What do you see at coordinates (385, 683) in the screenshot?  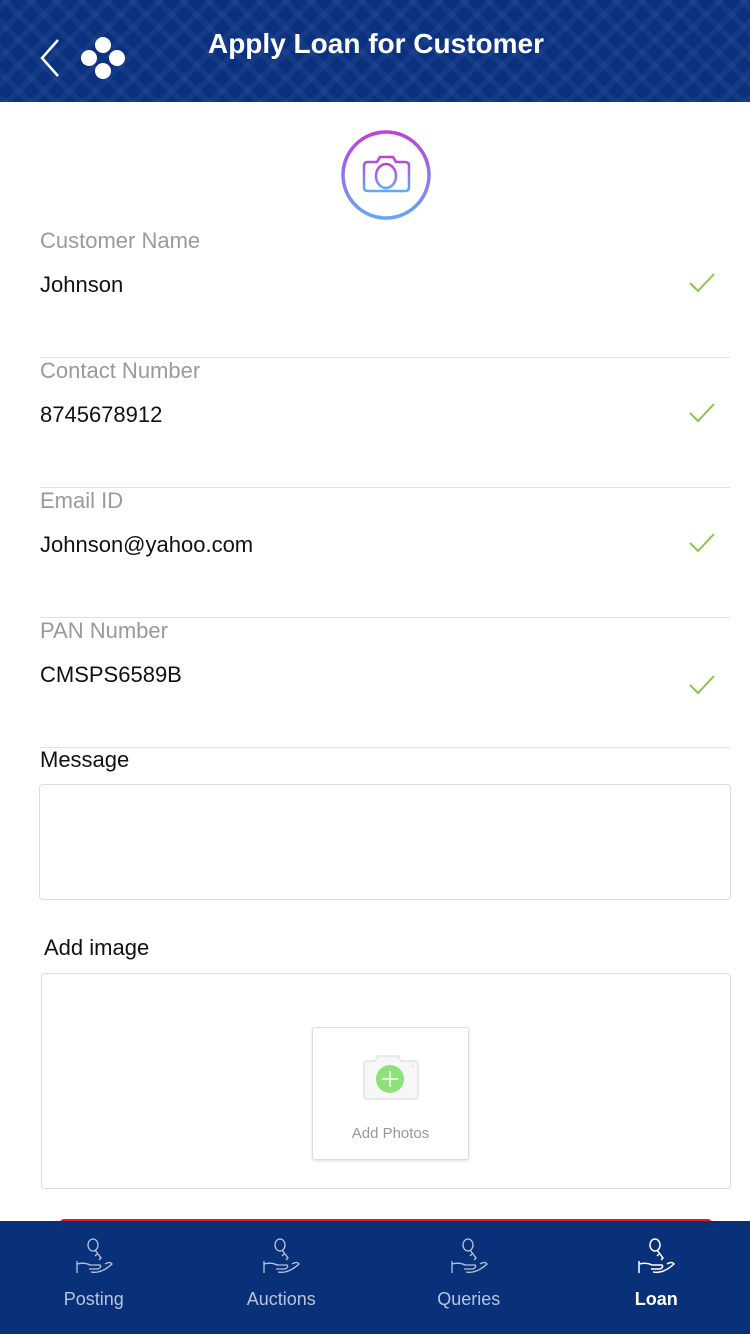 I see `pan-number-field: PAN Number CMSPS6589B` at bounding box center [385, 683].